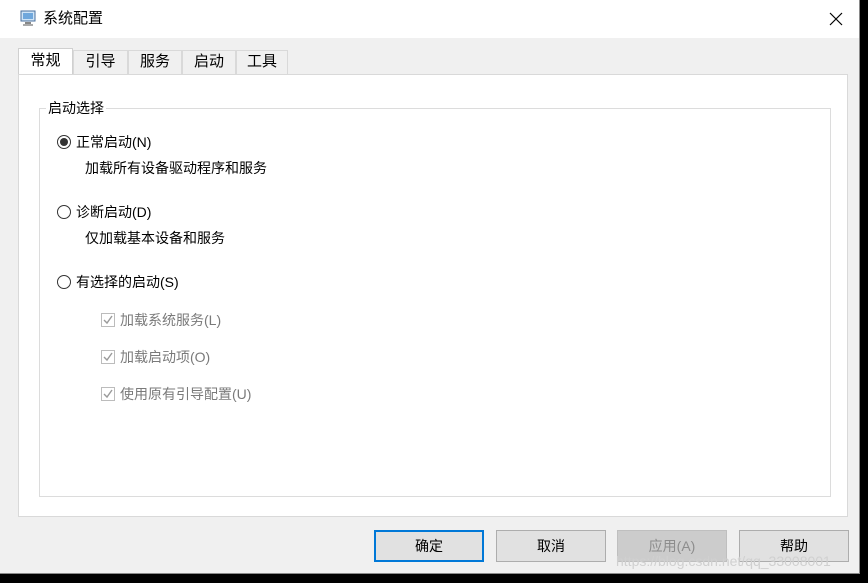  Describe the element at coordinates (429, 546) in the screenshot. I see `ok-button: 确定` at that location.